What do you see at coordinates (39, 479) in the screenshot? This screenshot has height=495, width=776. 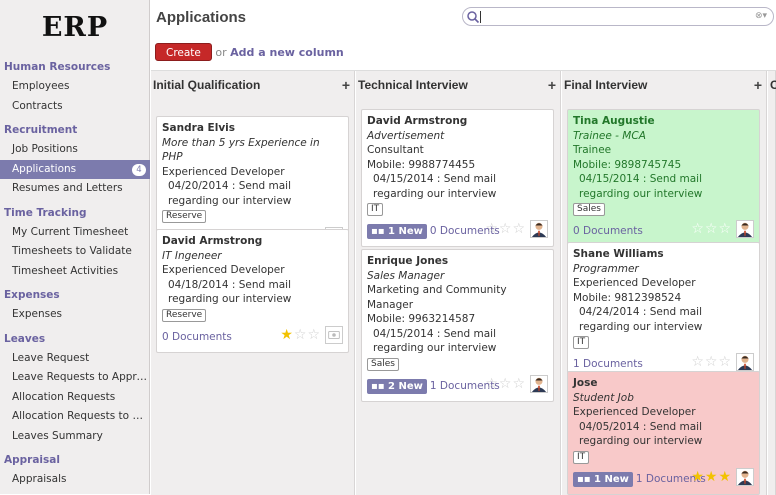 I see `sidebar-item-label: Appraisals` at bounding box center [39, 479].